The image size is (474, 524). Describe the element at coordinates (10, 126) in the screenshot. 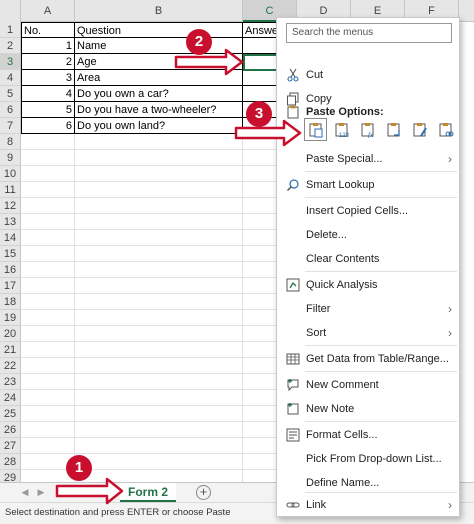

I see `row-header: 7` at that location.